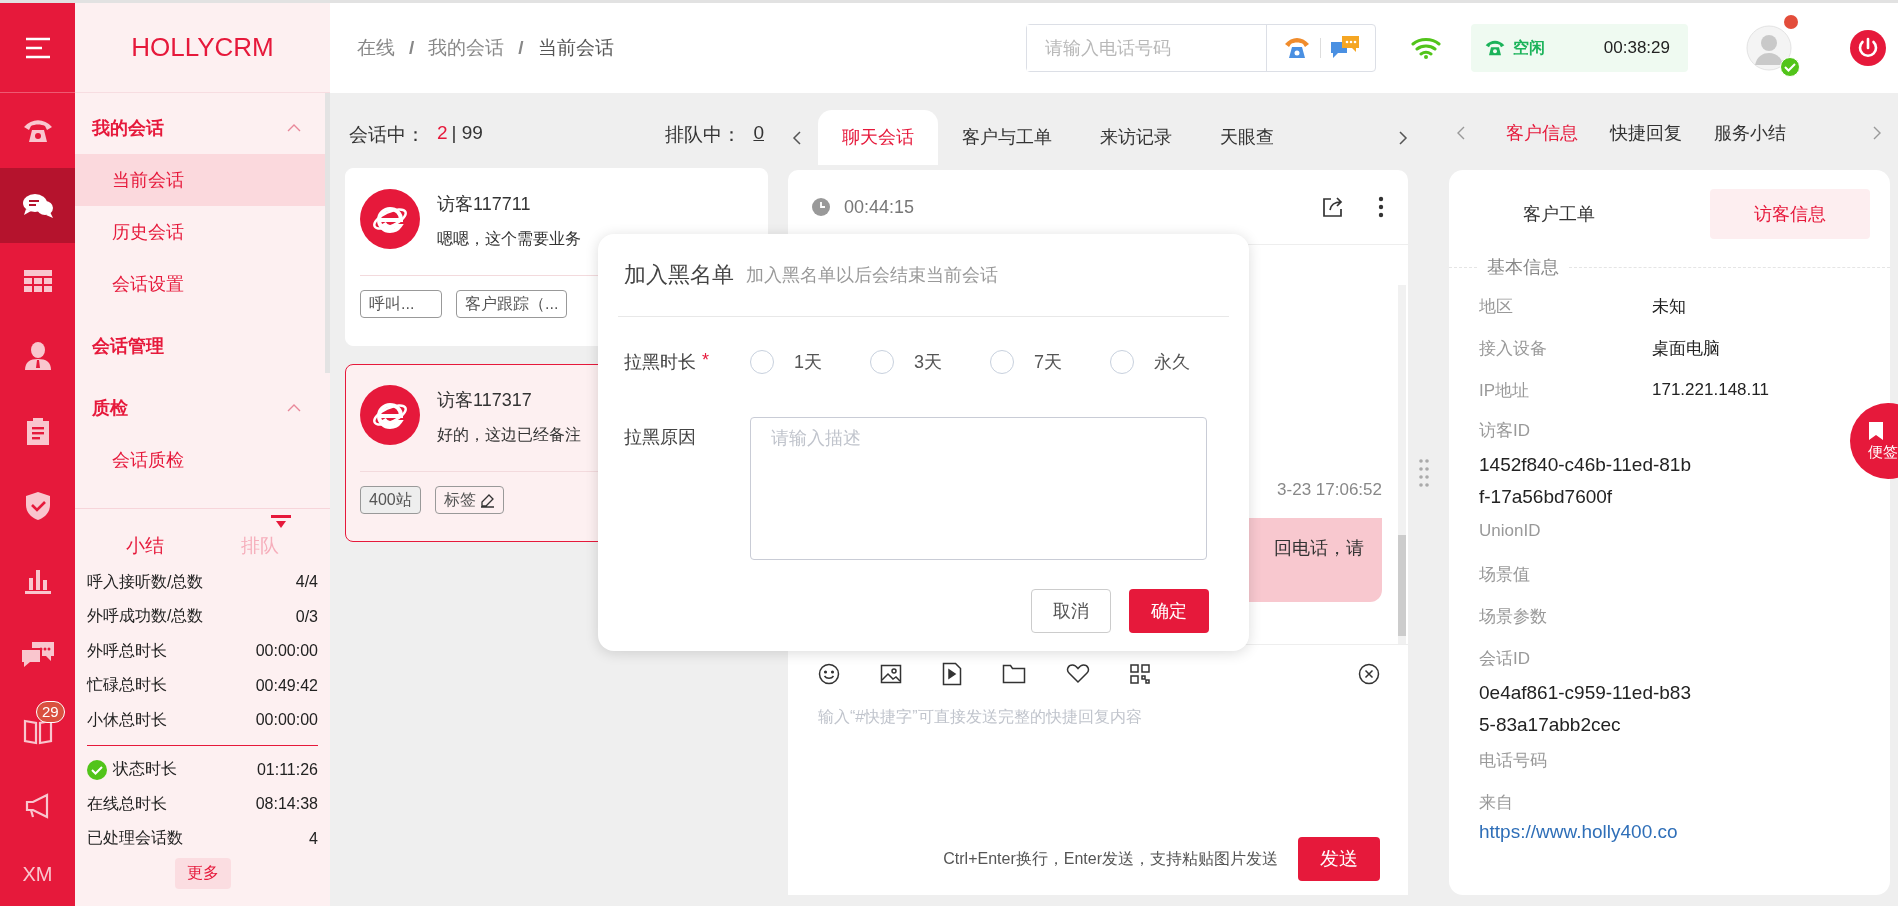  I want to click on source-link: https://www.holly400.co, so click(1684, 832).